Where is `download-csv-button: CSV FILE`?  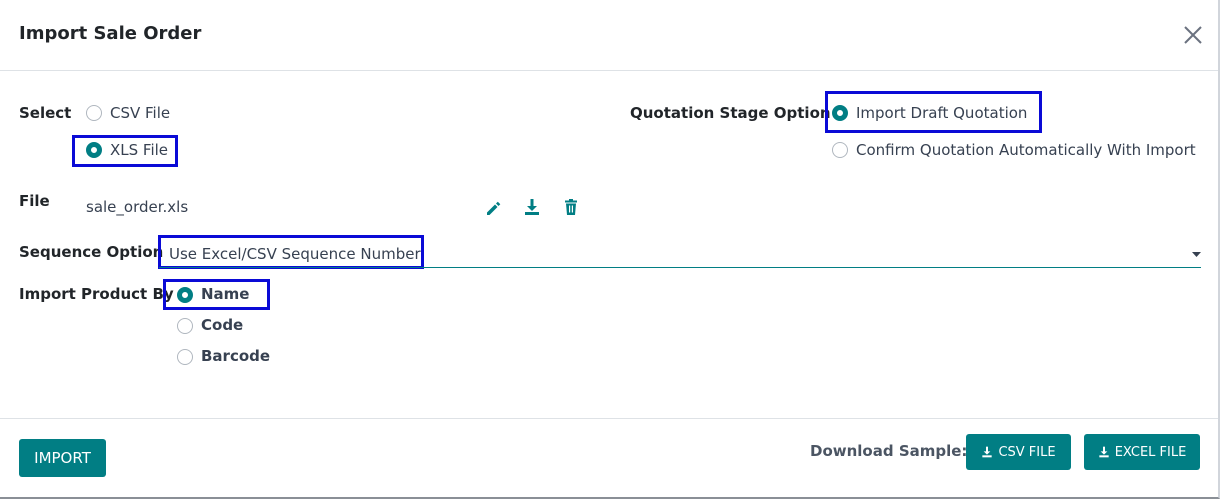 download-csv-button: CSV FILE is located at coordinates (1018, 452).